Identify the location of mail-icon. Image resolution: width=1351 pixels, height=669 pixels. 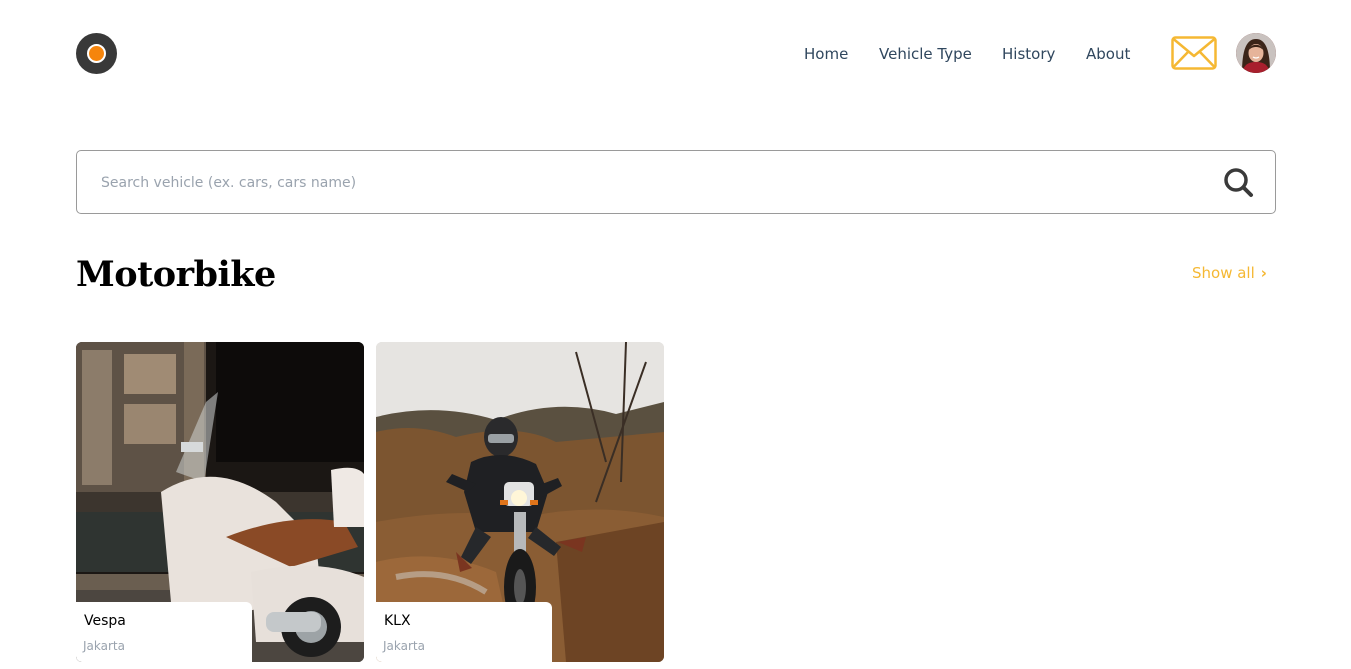
(1194, 53).